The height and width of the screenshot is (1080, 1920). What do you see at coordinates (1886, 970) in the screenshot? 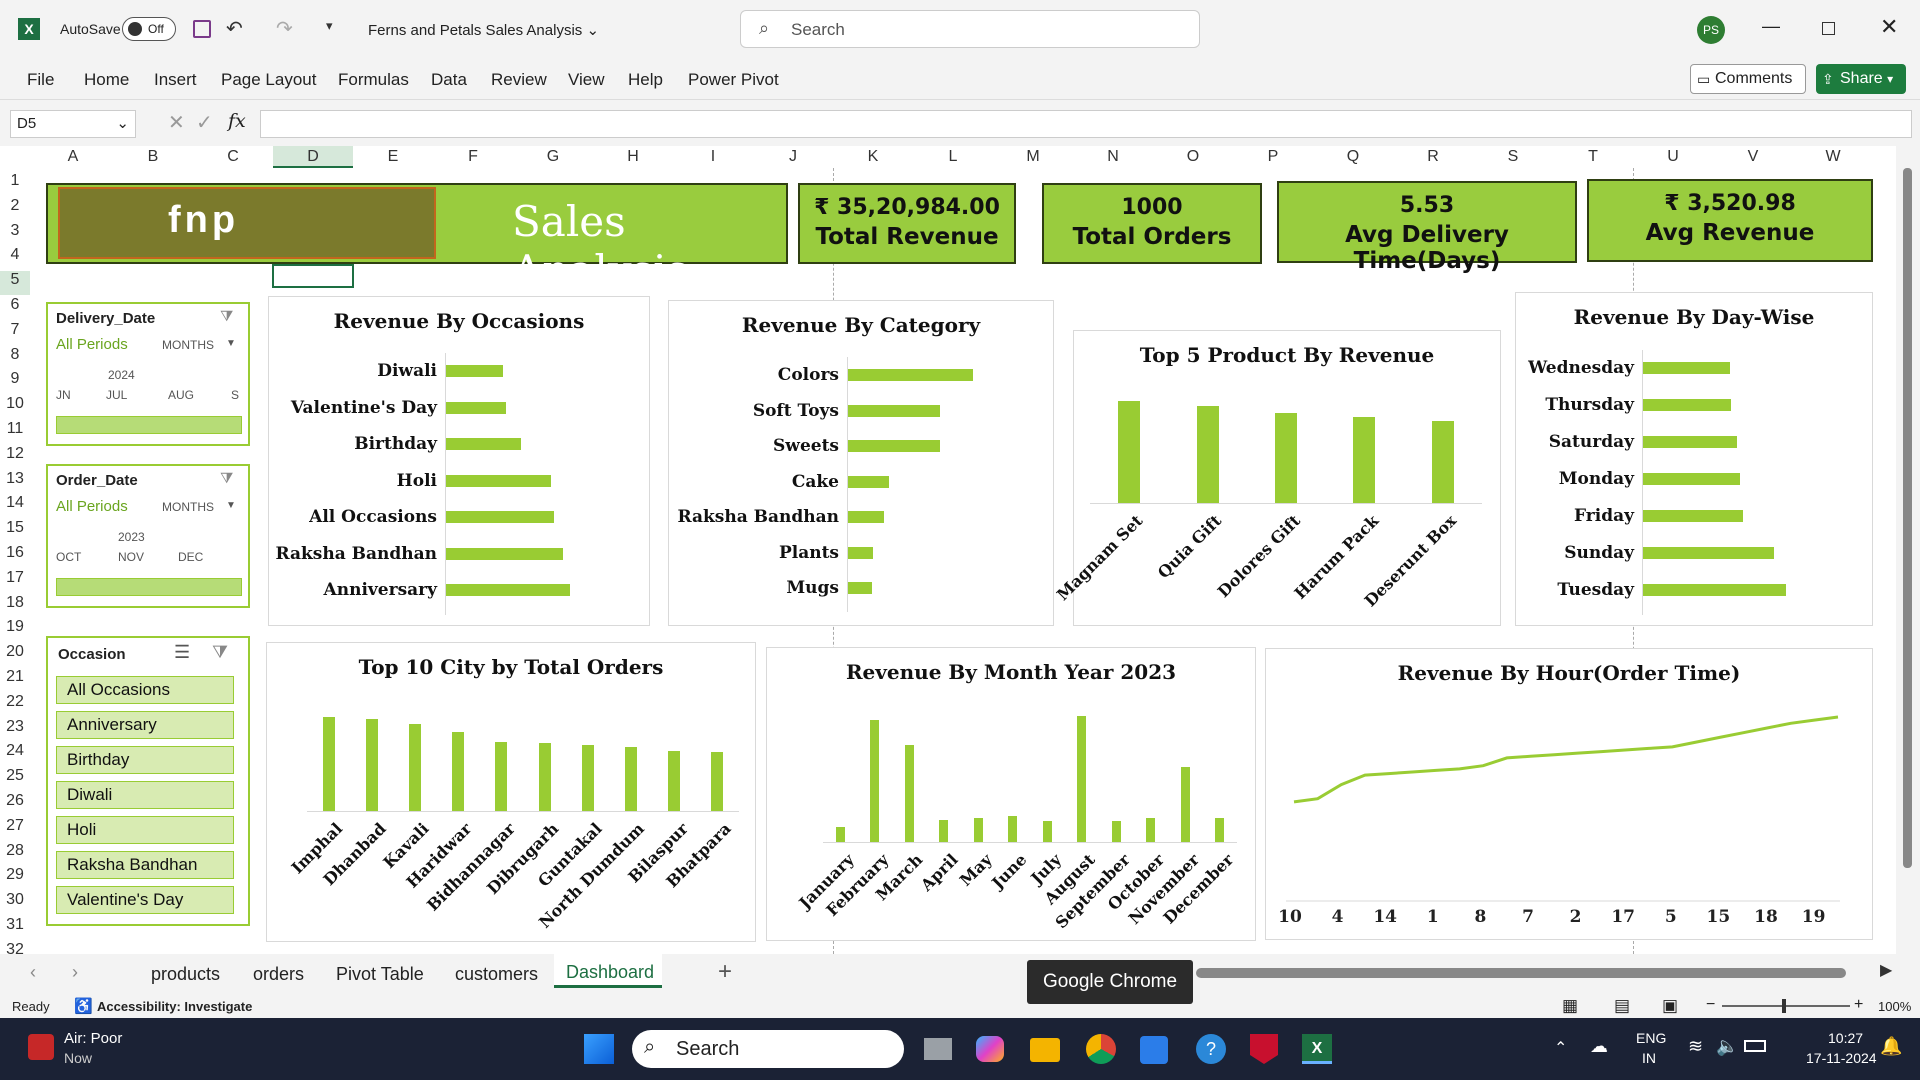
I see `scroll-right-icon: ▶` at bounding box center [1886, 970].